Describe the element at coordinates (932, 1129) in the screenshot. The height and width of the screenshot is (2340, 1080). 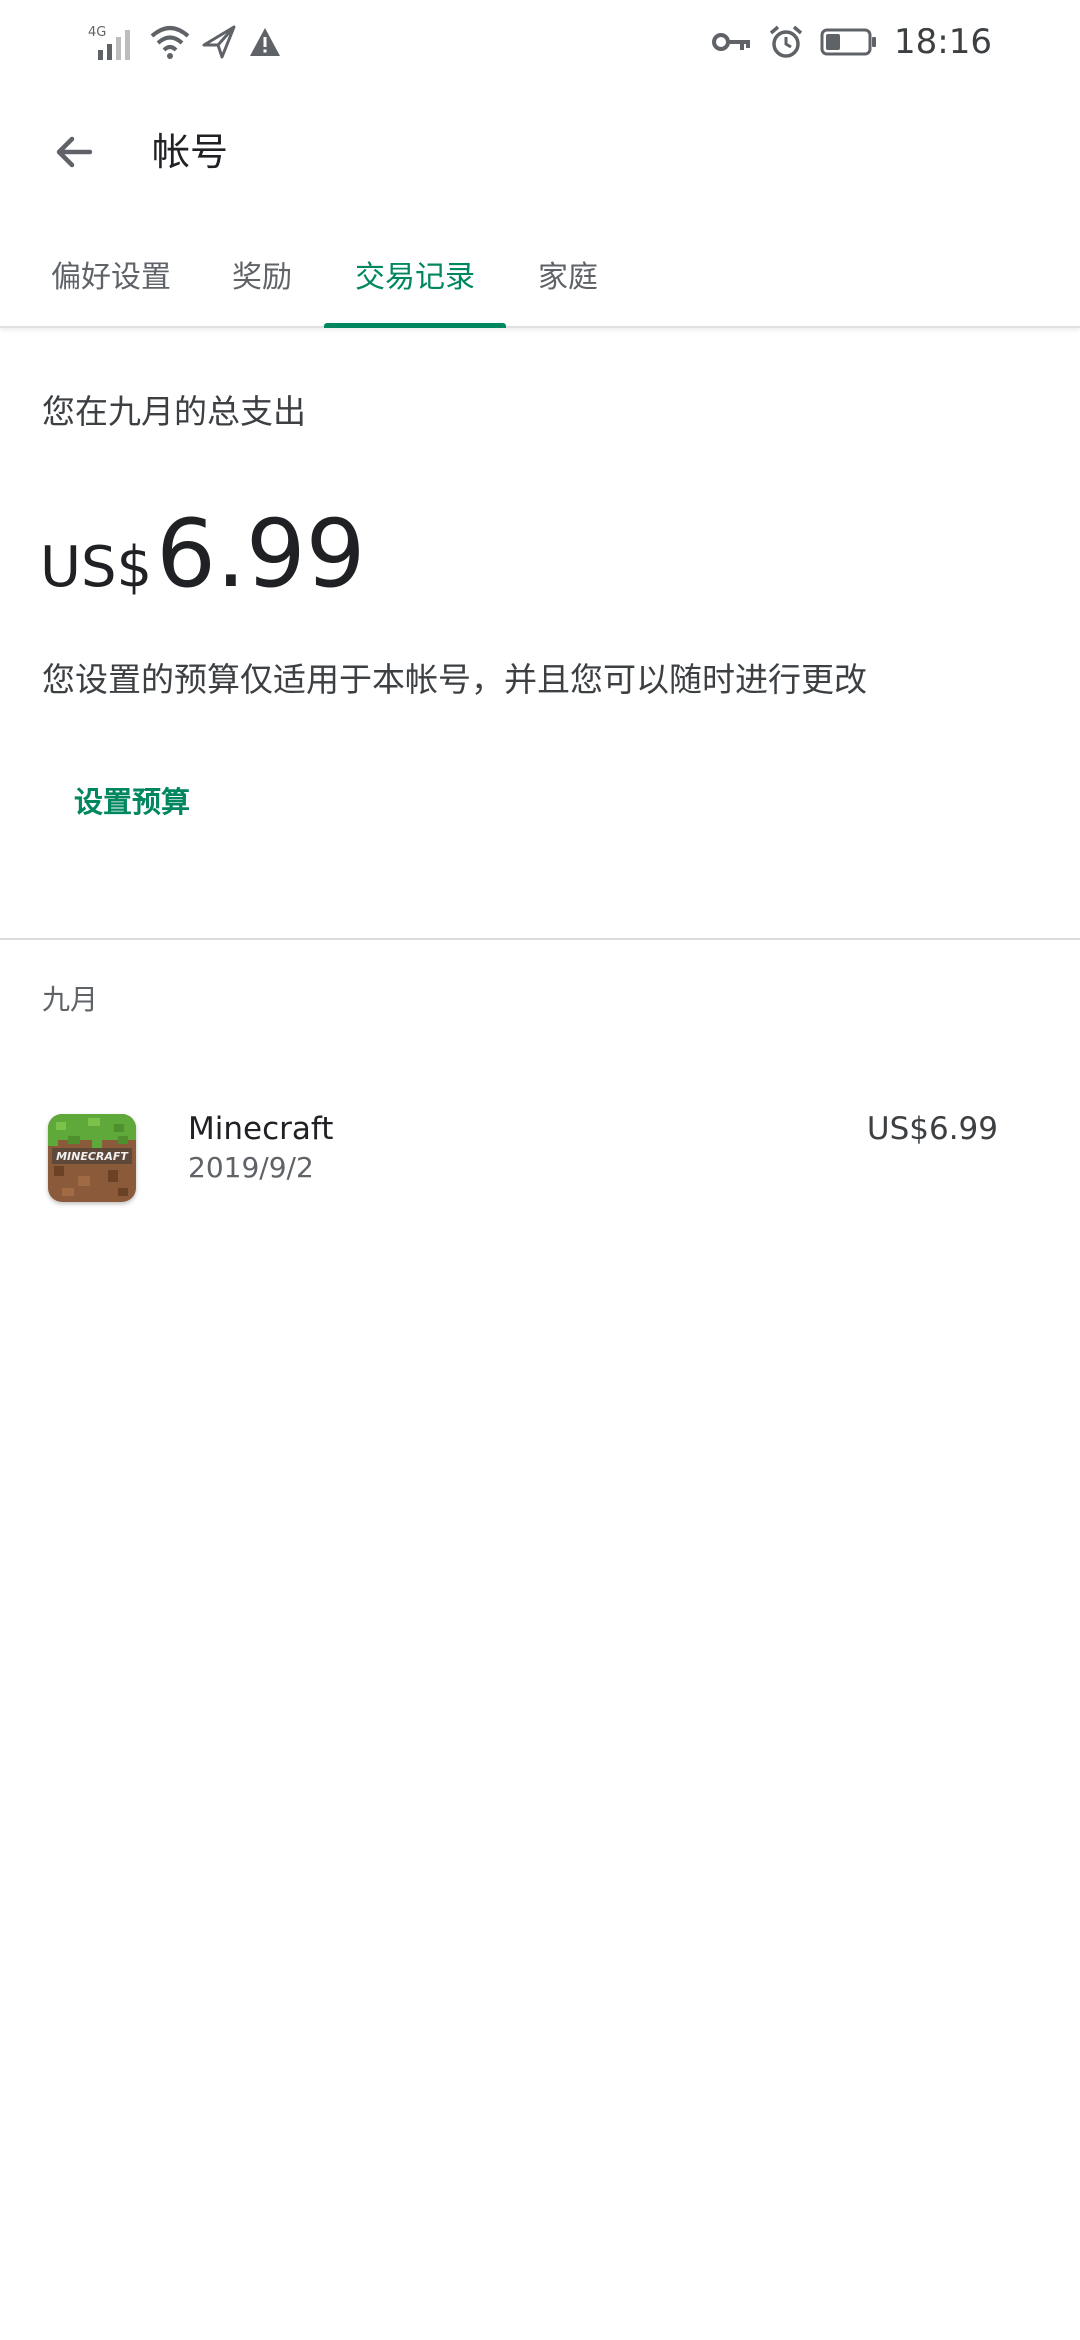
I see `transaction-price: US$6.99` at that location.